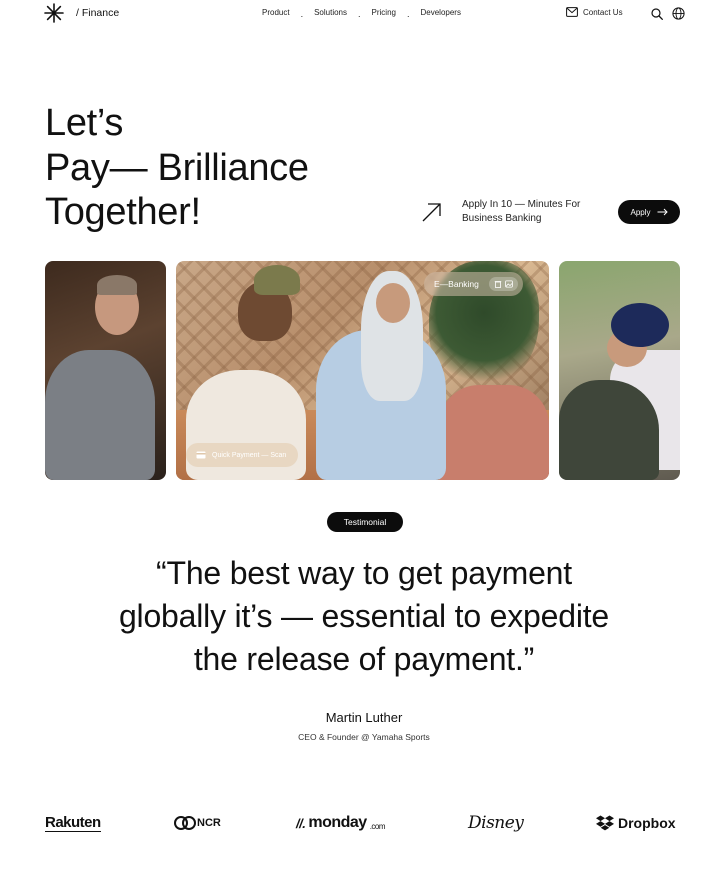 This screenshot has width=728, height=873. I want to click on card-icon, so click(201, 455).